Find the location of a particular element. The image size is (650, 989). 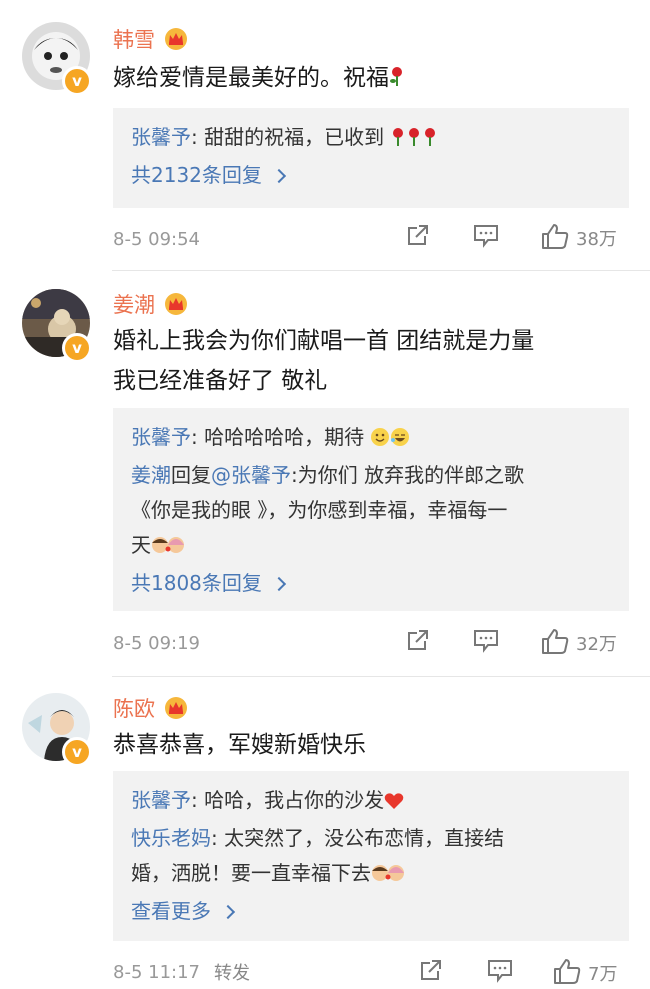

like-button: 38万 is located at coordinates (578, 238).